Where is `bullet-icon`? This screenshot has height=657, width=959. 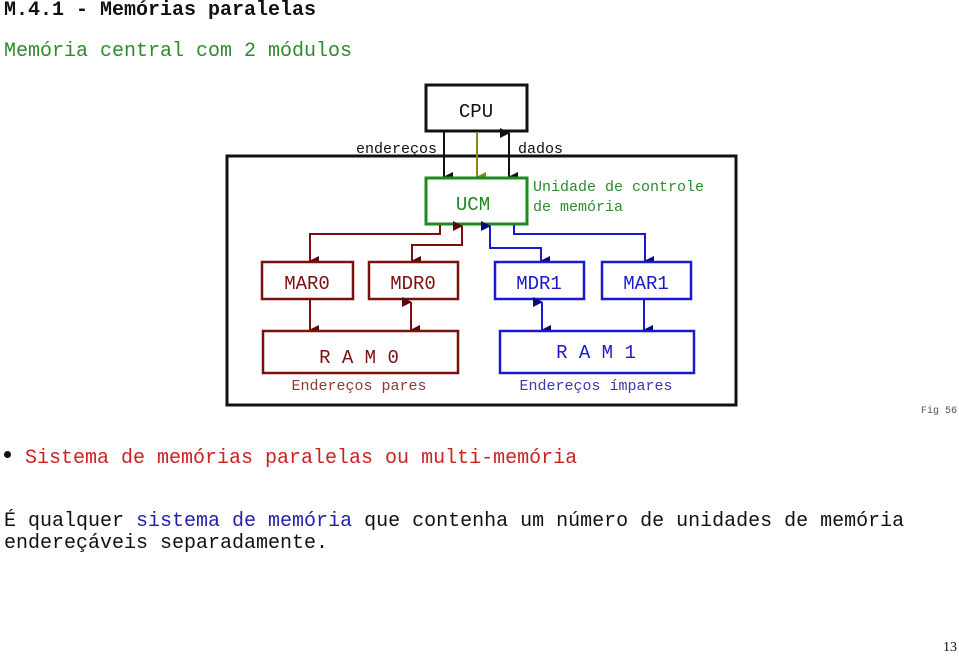 bullet-icon is located at coordinates (7, 455).